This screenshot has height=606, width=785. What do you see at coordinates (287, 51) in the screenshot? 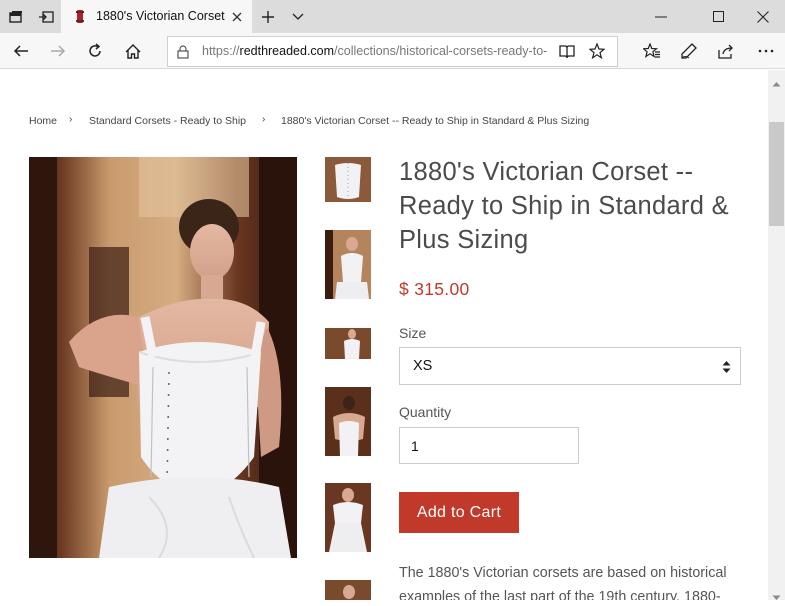
I see `url-host: redthreaded.com` at bounding box center [287, 51].